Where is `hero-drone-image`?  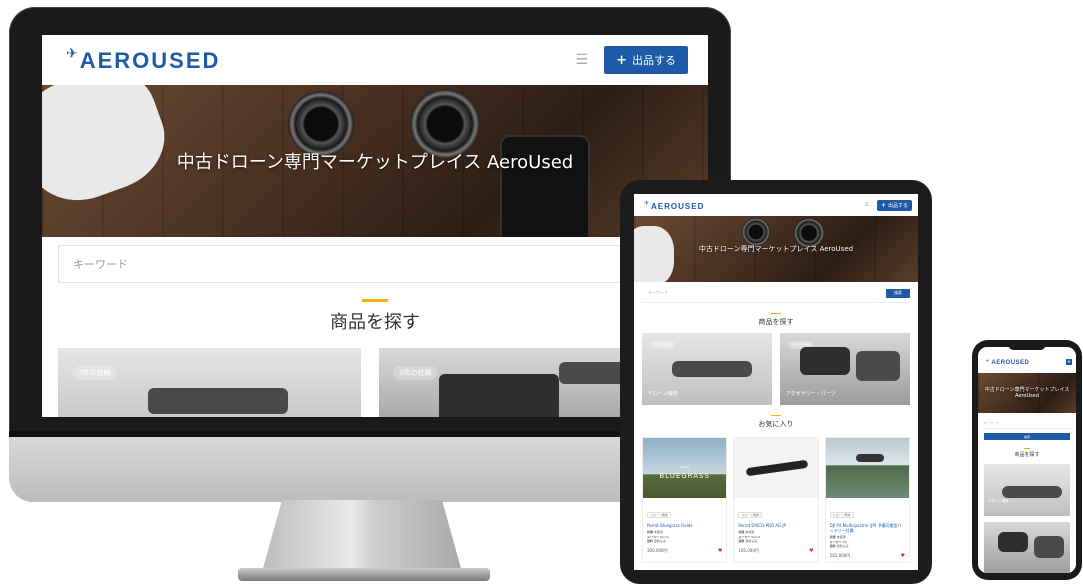 hero-drone-image is located at coordinates (654, 254).